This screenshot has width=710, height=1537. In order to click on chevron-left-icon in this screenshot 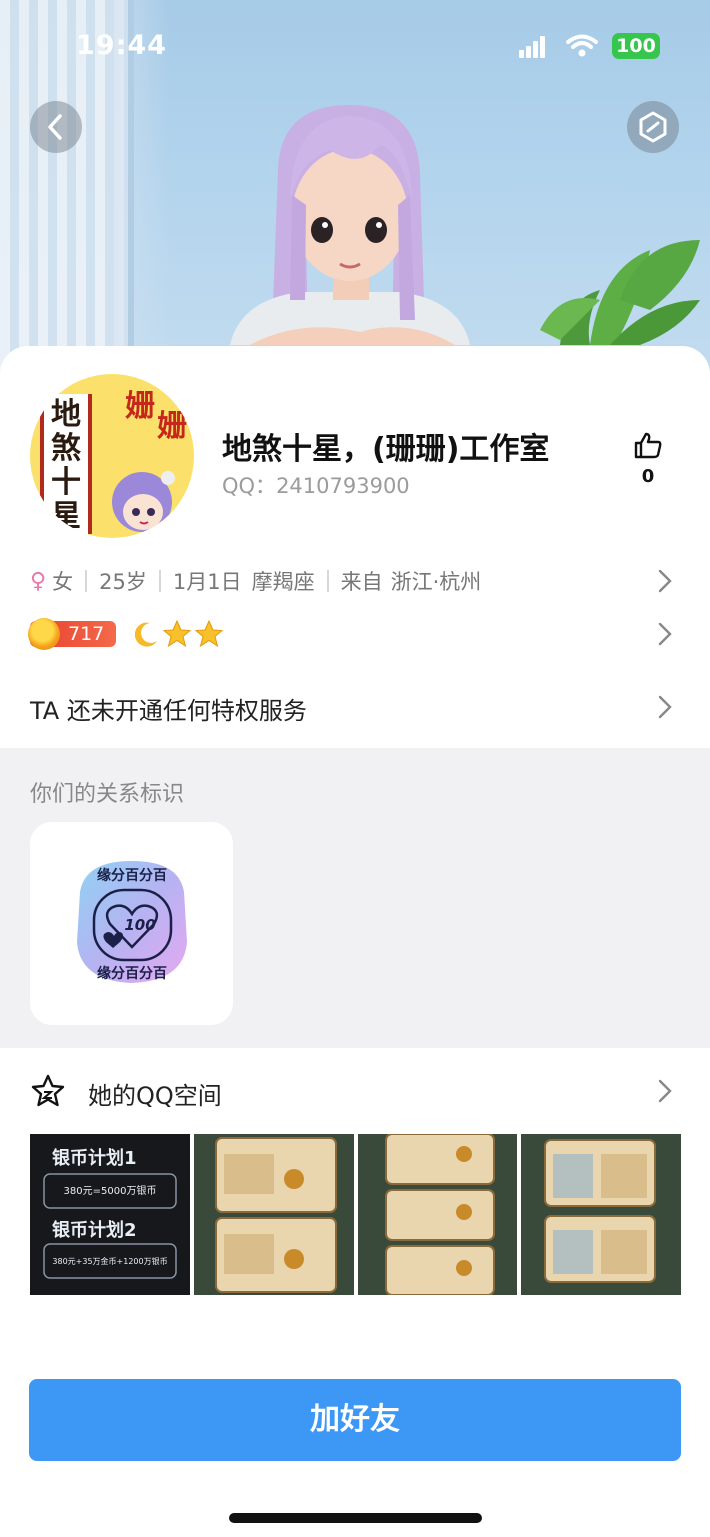, I will do `click(55, 127)`.